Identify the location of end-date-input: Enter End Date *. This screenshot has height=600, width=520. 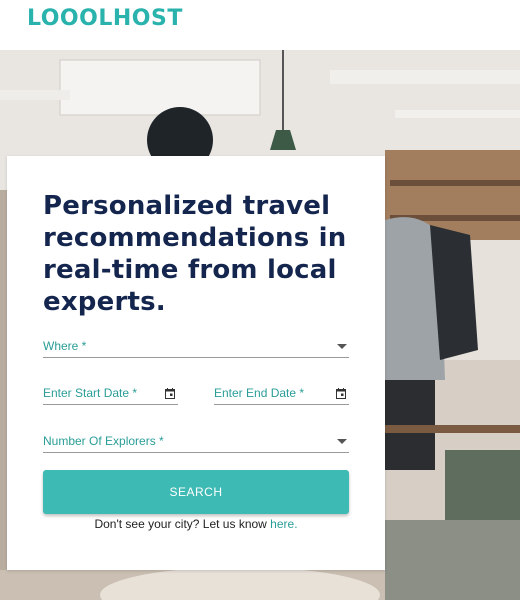
(281, 393).